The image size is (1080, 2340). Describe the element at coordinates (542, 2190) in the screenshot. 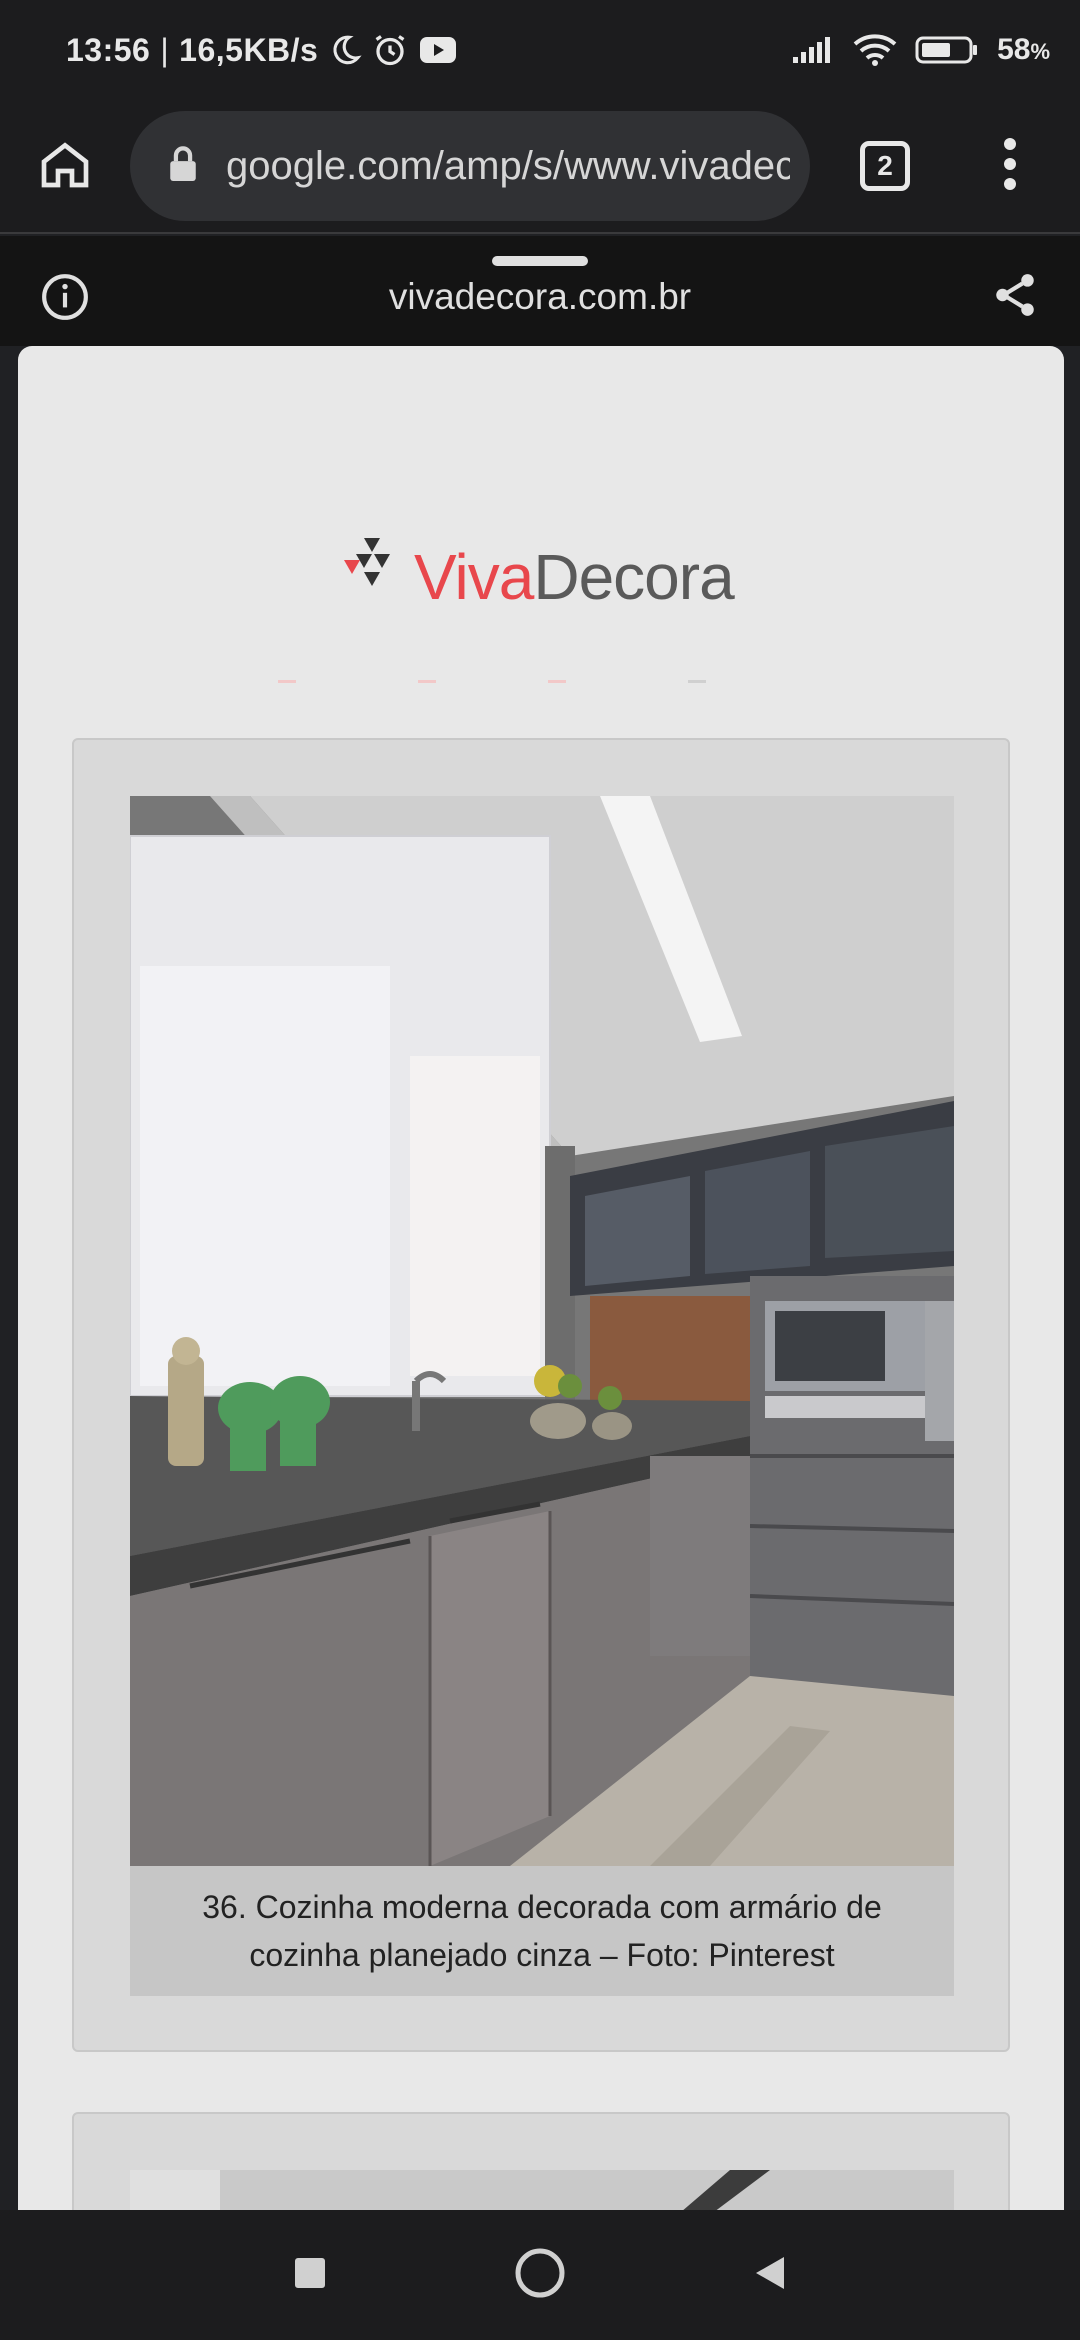

I see `next-photo` at that location.